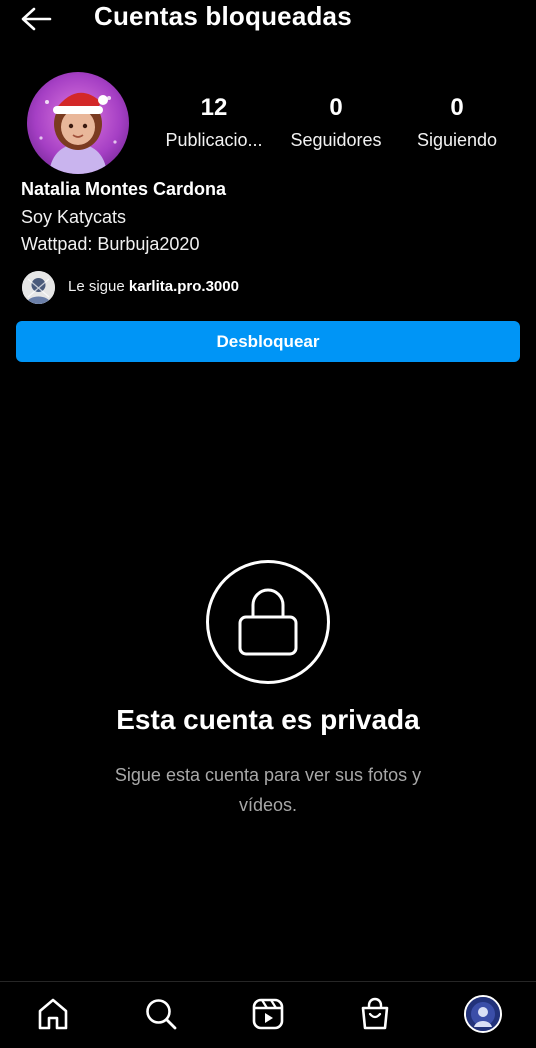 The image size is (536, 1048). What do you see at coordinates (457, 140) in the screenshot?
I see `following-count-label: Siguiendo` at bounding box center [457, 140].